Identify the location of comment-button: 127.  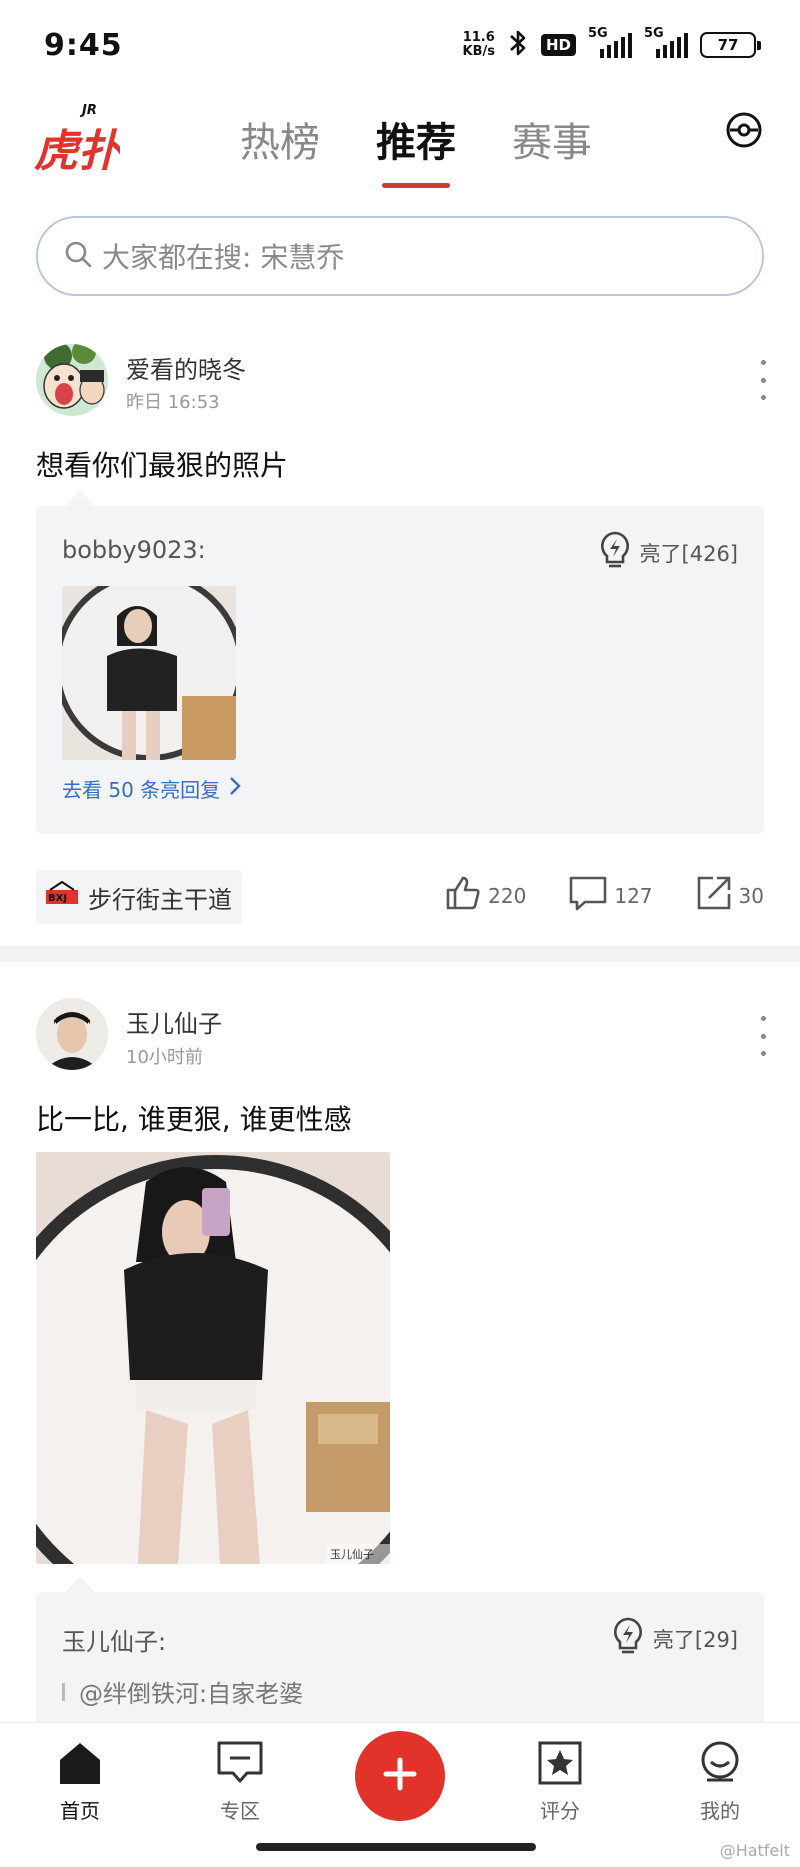
(610, 895).